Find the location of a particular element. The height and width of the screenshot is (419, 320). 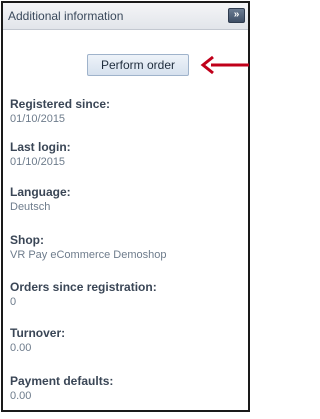

field-orders-since-registration: Orders since registration: 0 is located at coordinates (83, 294).